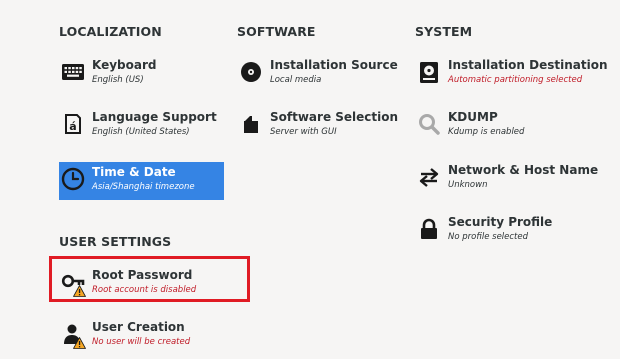  Describe the element at coordinates (468, 185) in the screenshot. I see `network-host-name-status: Unknown` at that location.